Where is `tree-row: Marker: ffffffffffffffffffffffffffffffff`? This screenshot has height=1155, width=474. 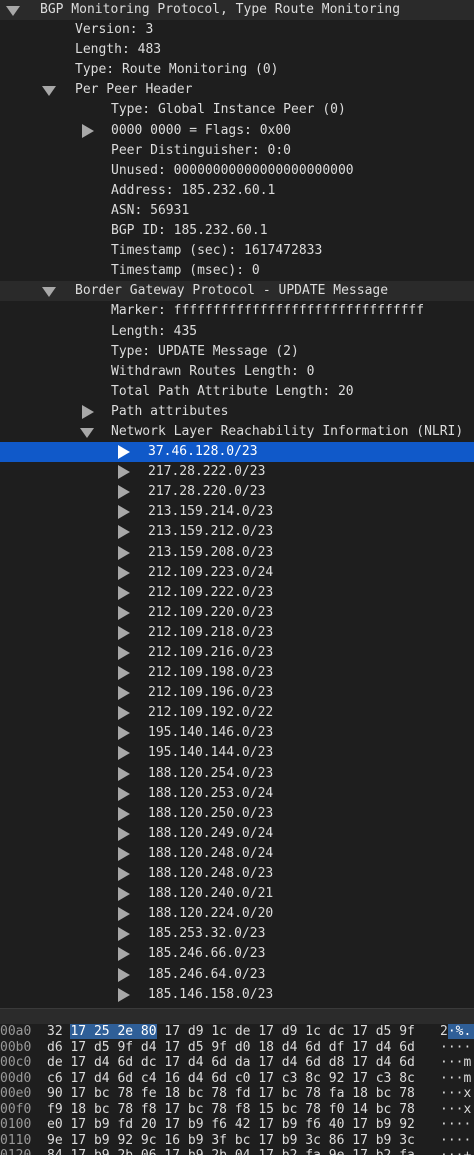 tree-row: Marker: ffffffffffffffffffffffffffffffff is located at coordinates (237, 311).